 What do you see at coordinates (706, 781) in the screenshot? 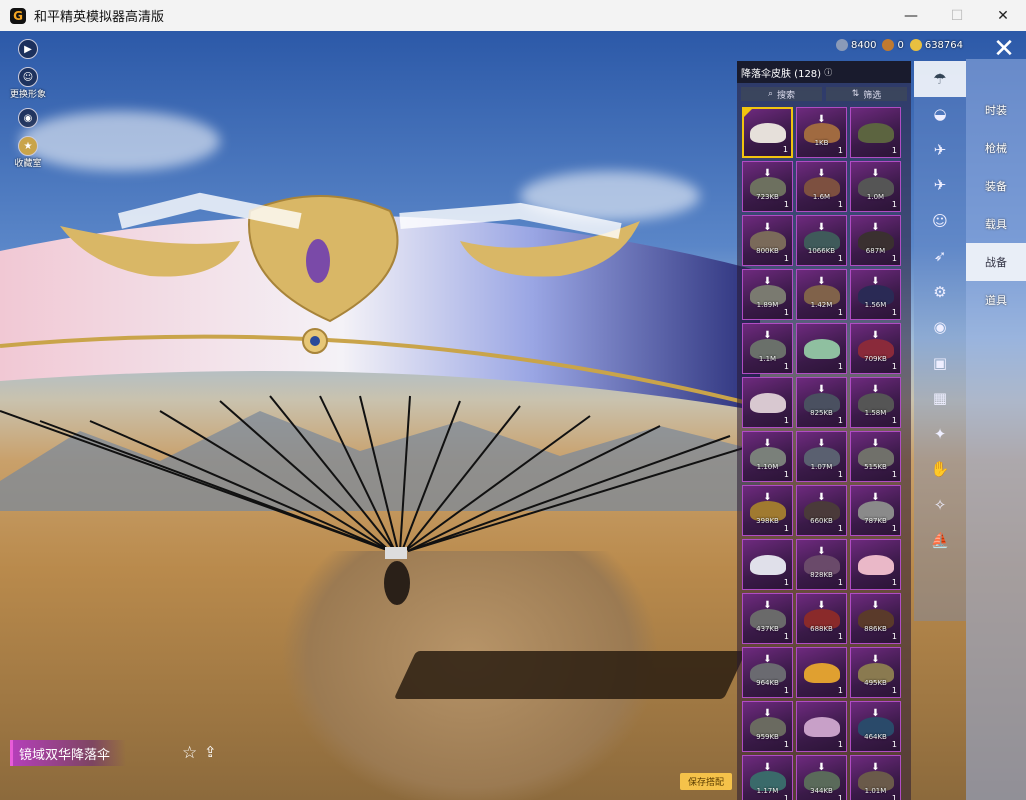
I see `save-outfit-button: 保存搭配` at bounding box center [706, 781].